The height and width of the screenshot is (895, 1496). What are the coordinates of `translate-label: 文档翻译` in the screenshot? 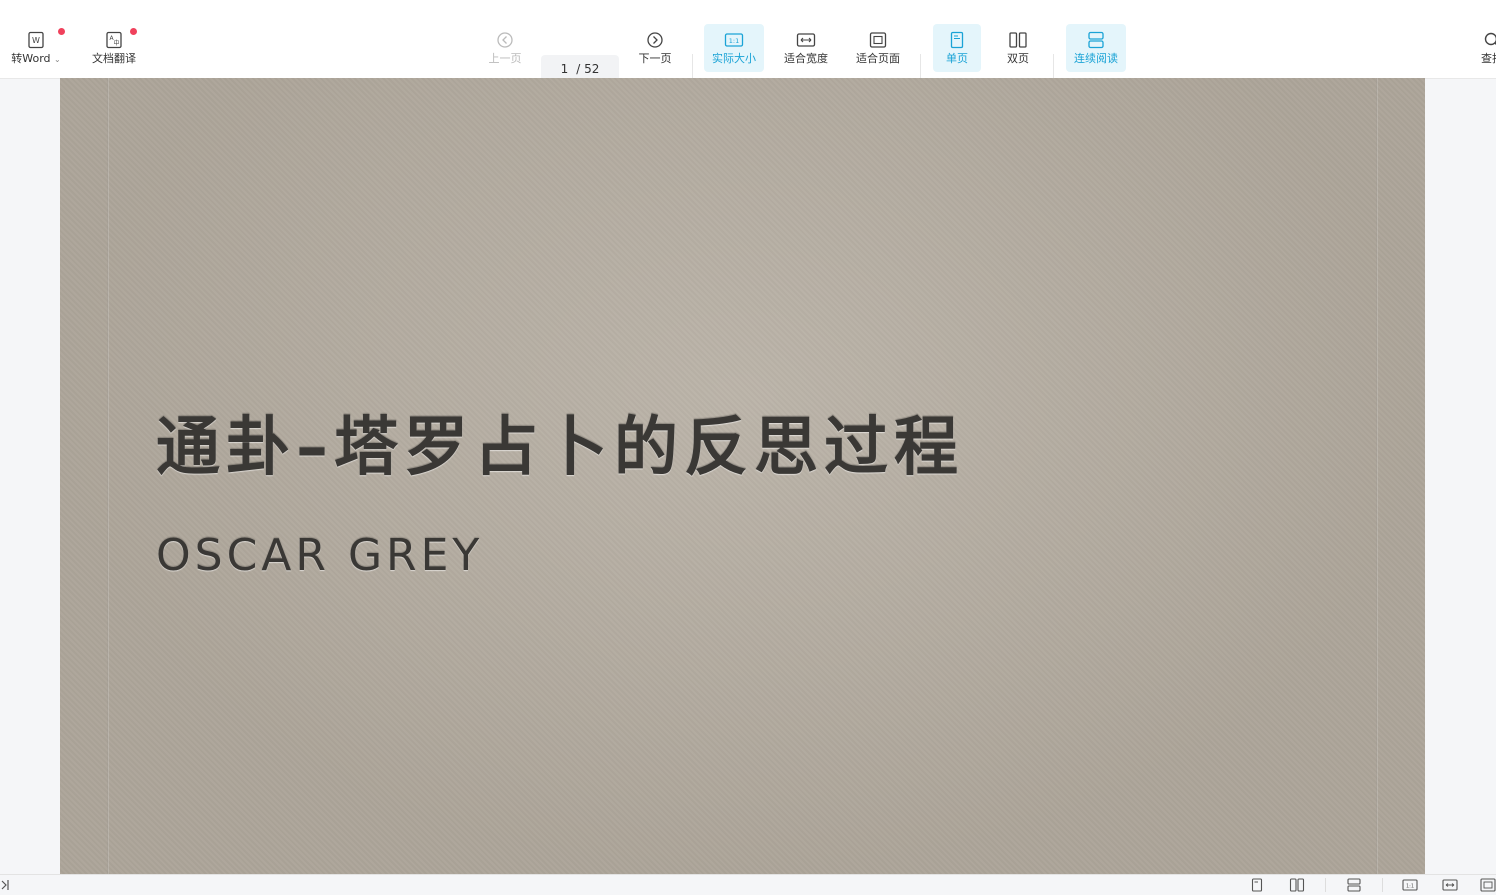 It's located at (114, 58).